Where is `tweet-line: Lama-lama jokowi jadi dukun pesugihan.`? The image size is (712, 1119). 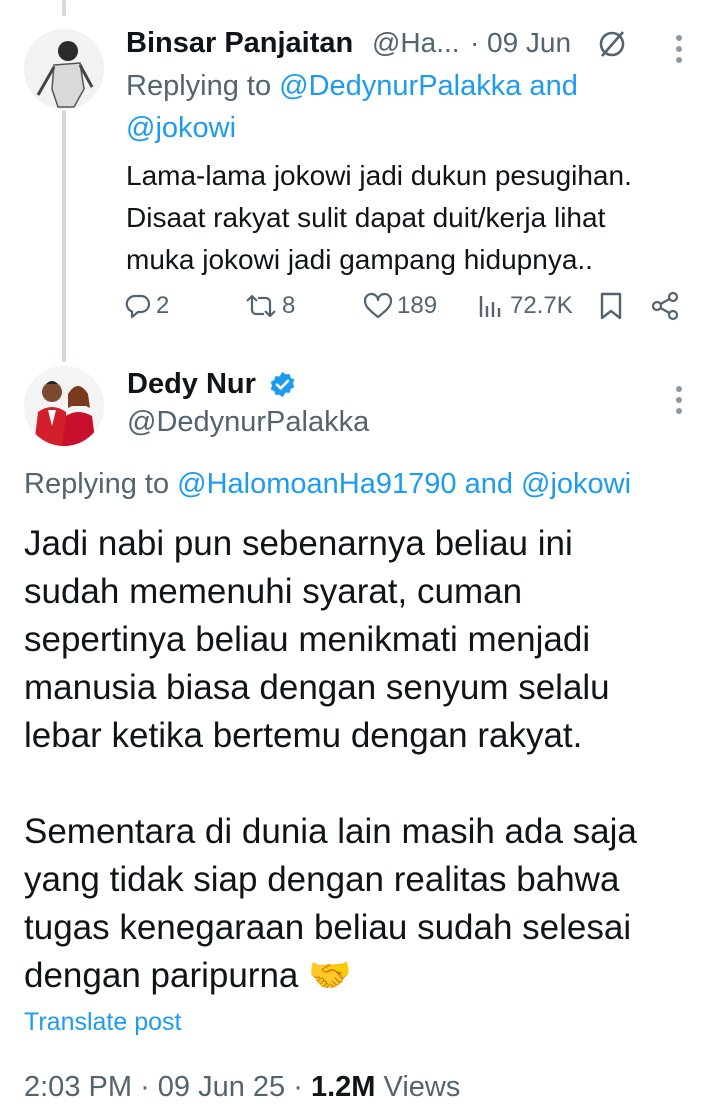 tweet-line: Lama-lama jokowi jadi dukun pesugihan. is located at coordinates (379, 175).